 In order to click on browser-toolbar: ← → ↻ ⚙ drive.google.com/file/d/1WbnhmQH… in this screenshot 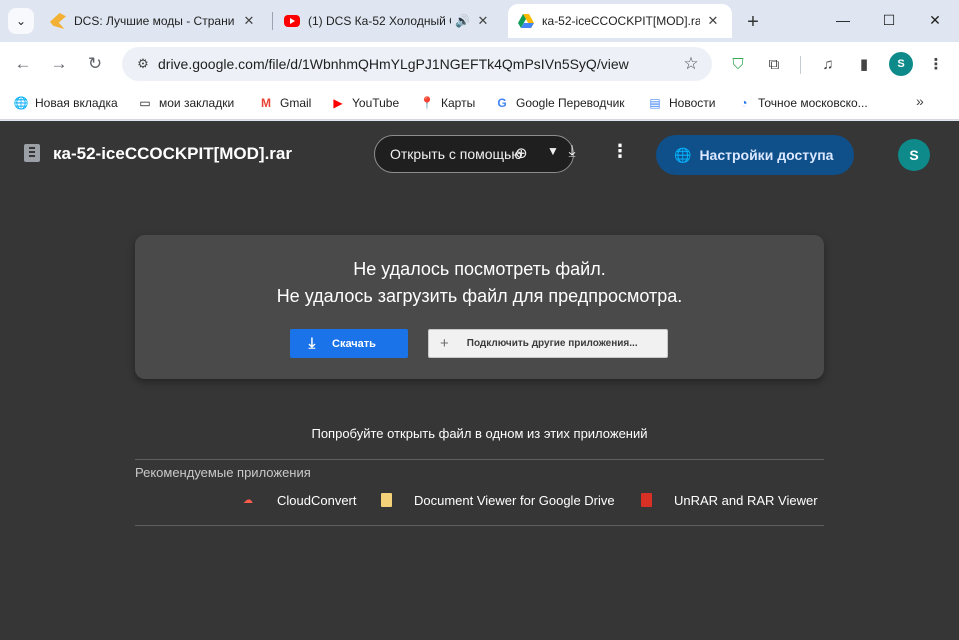, I will do `click(479, 64)`.